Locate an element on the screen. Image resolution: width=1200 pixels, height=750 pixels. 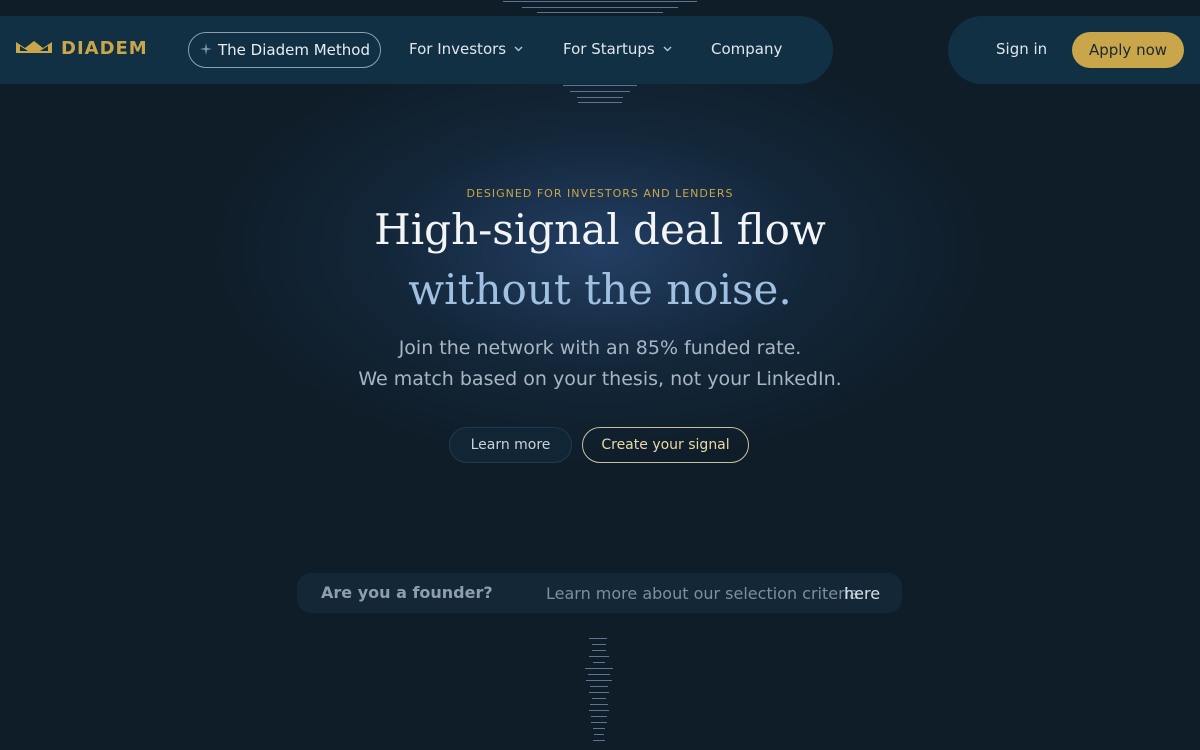
bottom-signal-lines is located at coordinates (600, 691).